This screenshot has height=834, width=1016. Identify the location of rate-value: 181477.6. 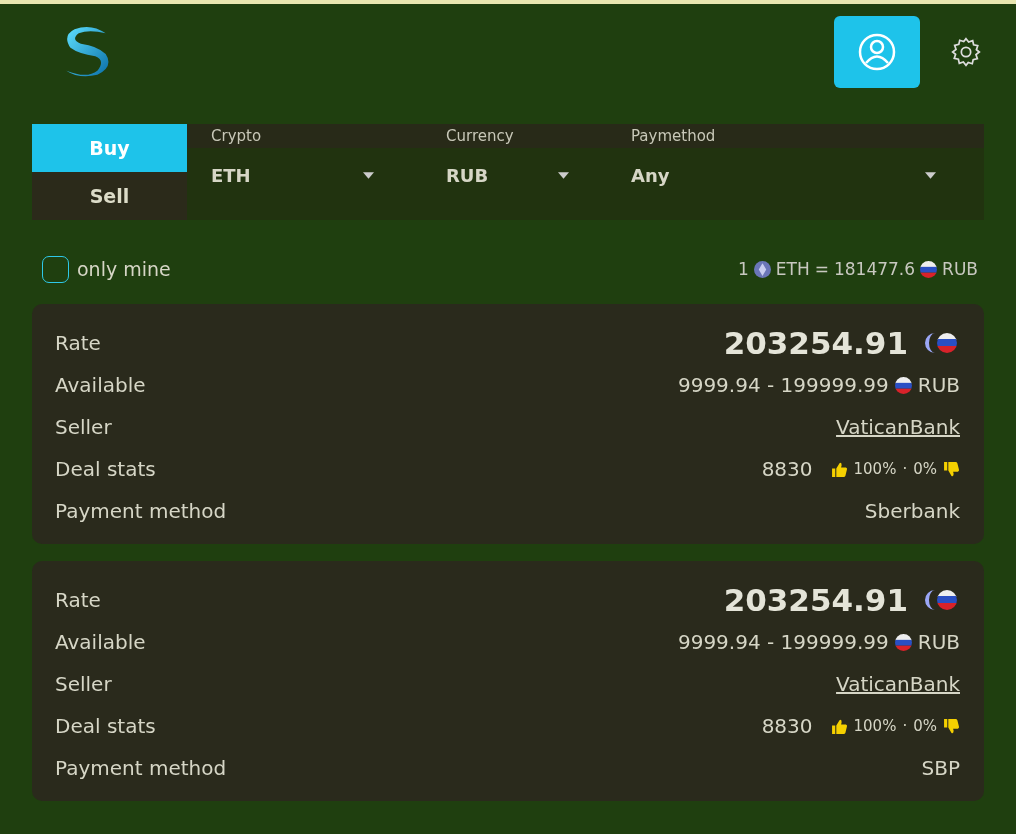
(874, 269).